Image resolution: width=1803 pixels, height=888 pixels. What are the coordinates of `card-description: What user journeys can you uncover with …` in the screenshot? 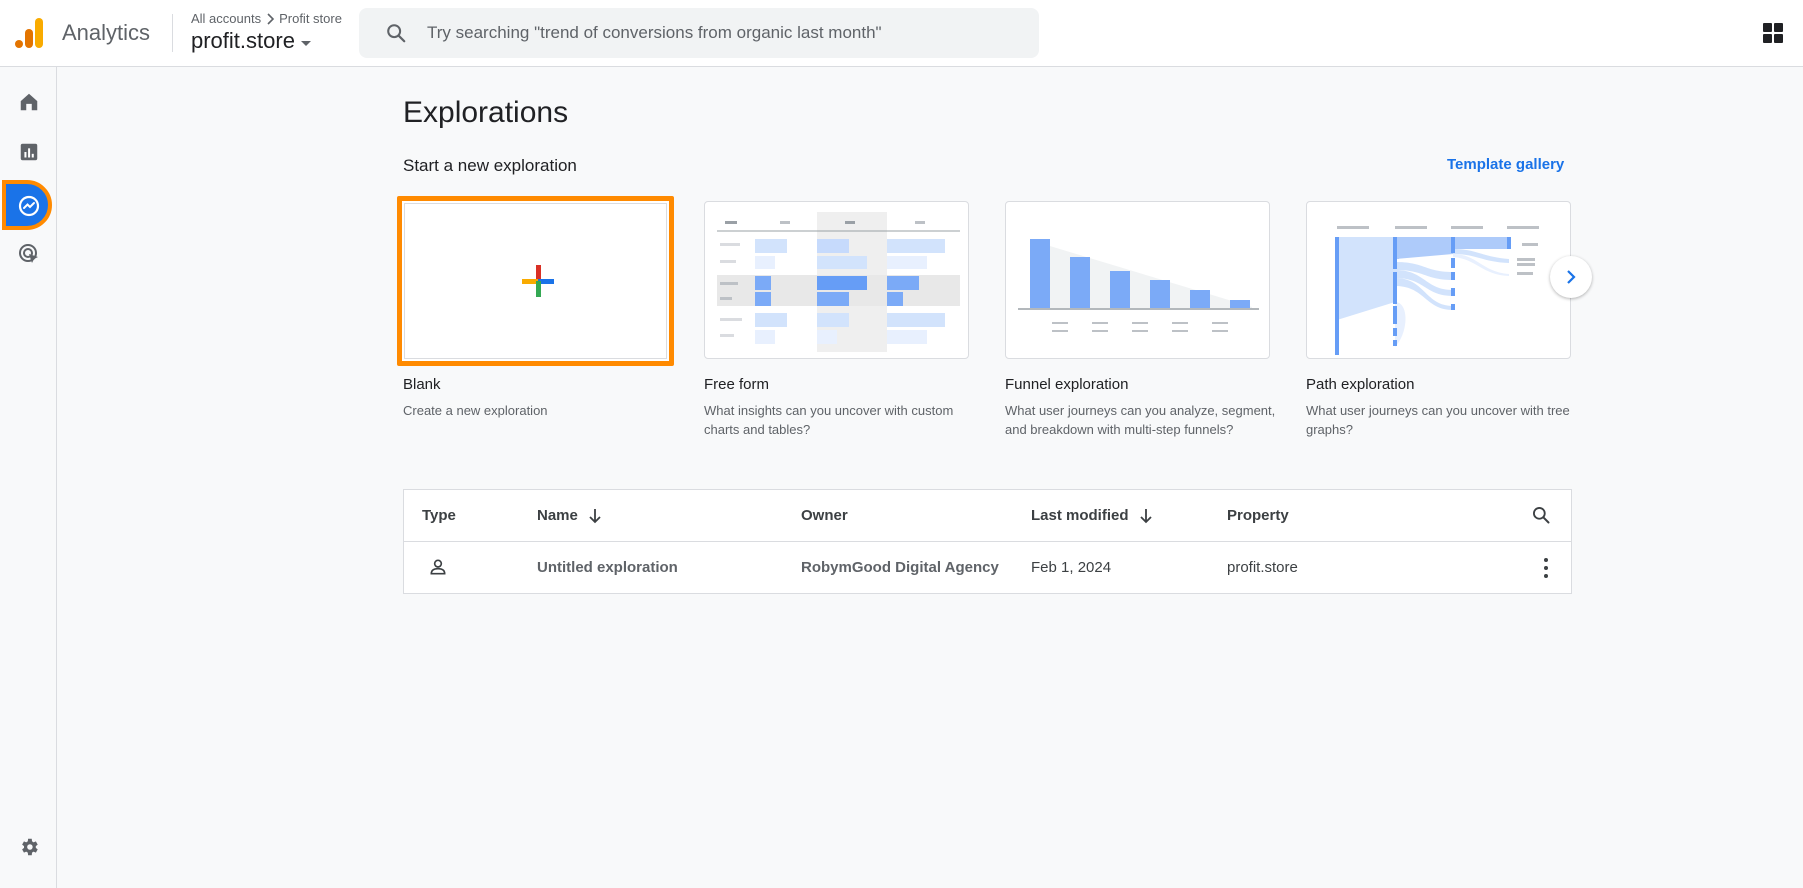 It's located at (1438, 420).